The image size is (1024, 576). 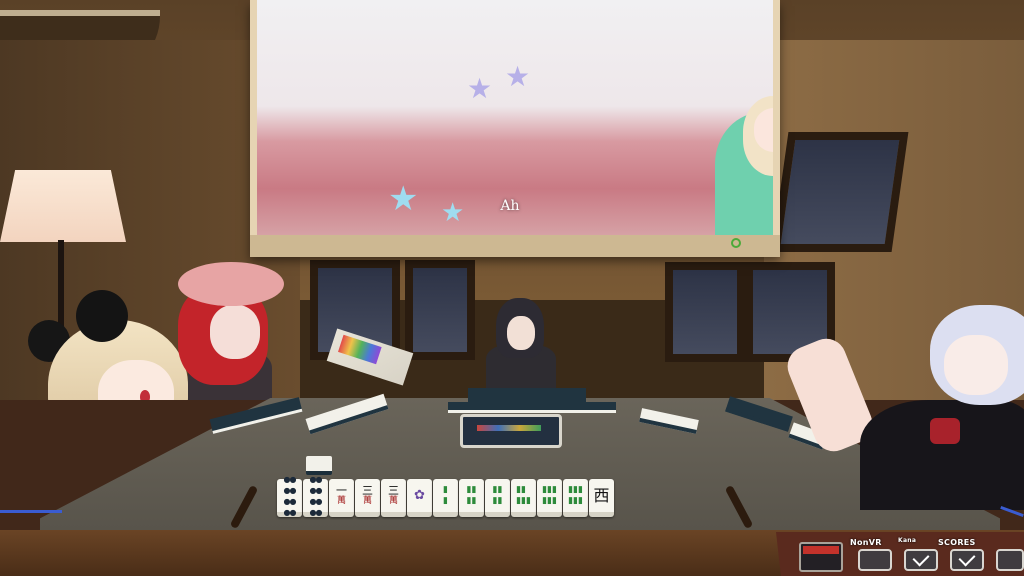 I want to click on hand-tile: 一萬, so click(x=341, y=498).